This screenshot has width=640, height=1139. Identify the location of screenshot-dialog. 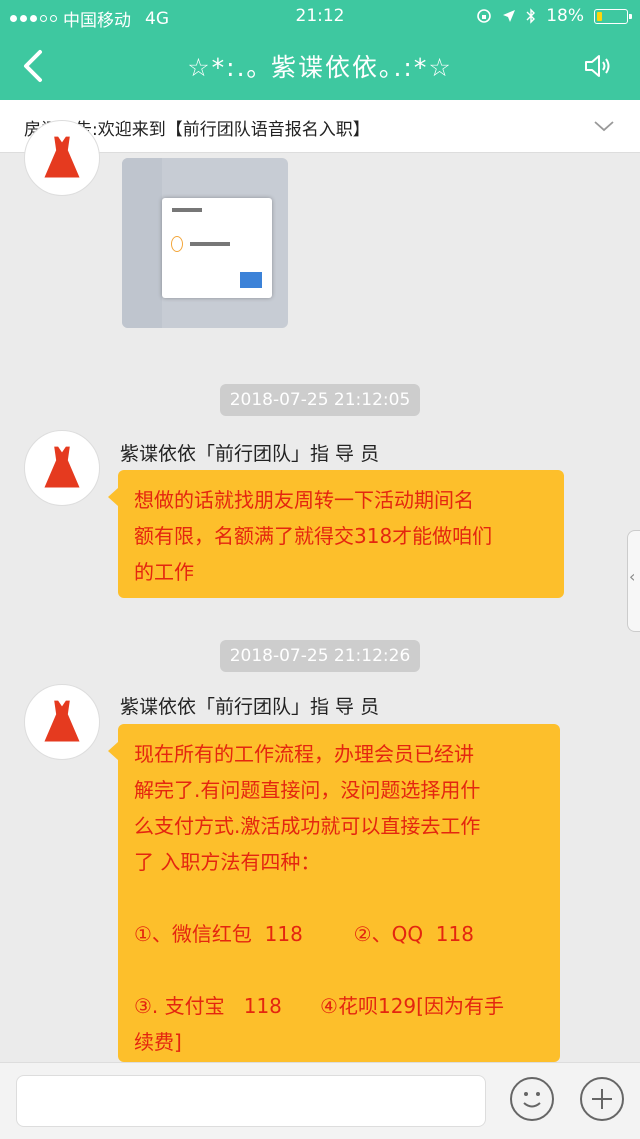
(217, 248).